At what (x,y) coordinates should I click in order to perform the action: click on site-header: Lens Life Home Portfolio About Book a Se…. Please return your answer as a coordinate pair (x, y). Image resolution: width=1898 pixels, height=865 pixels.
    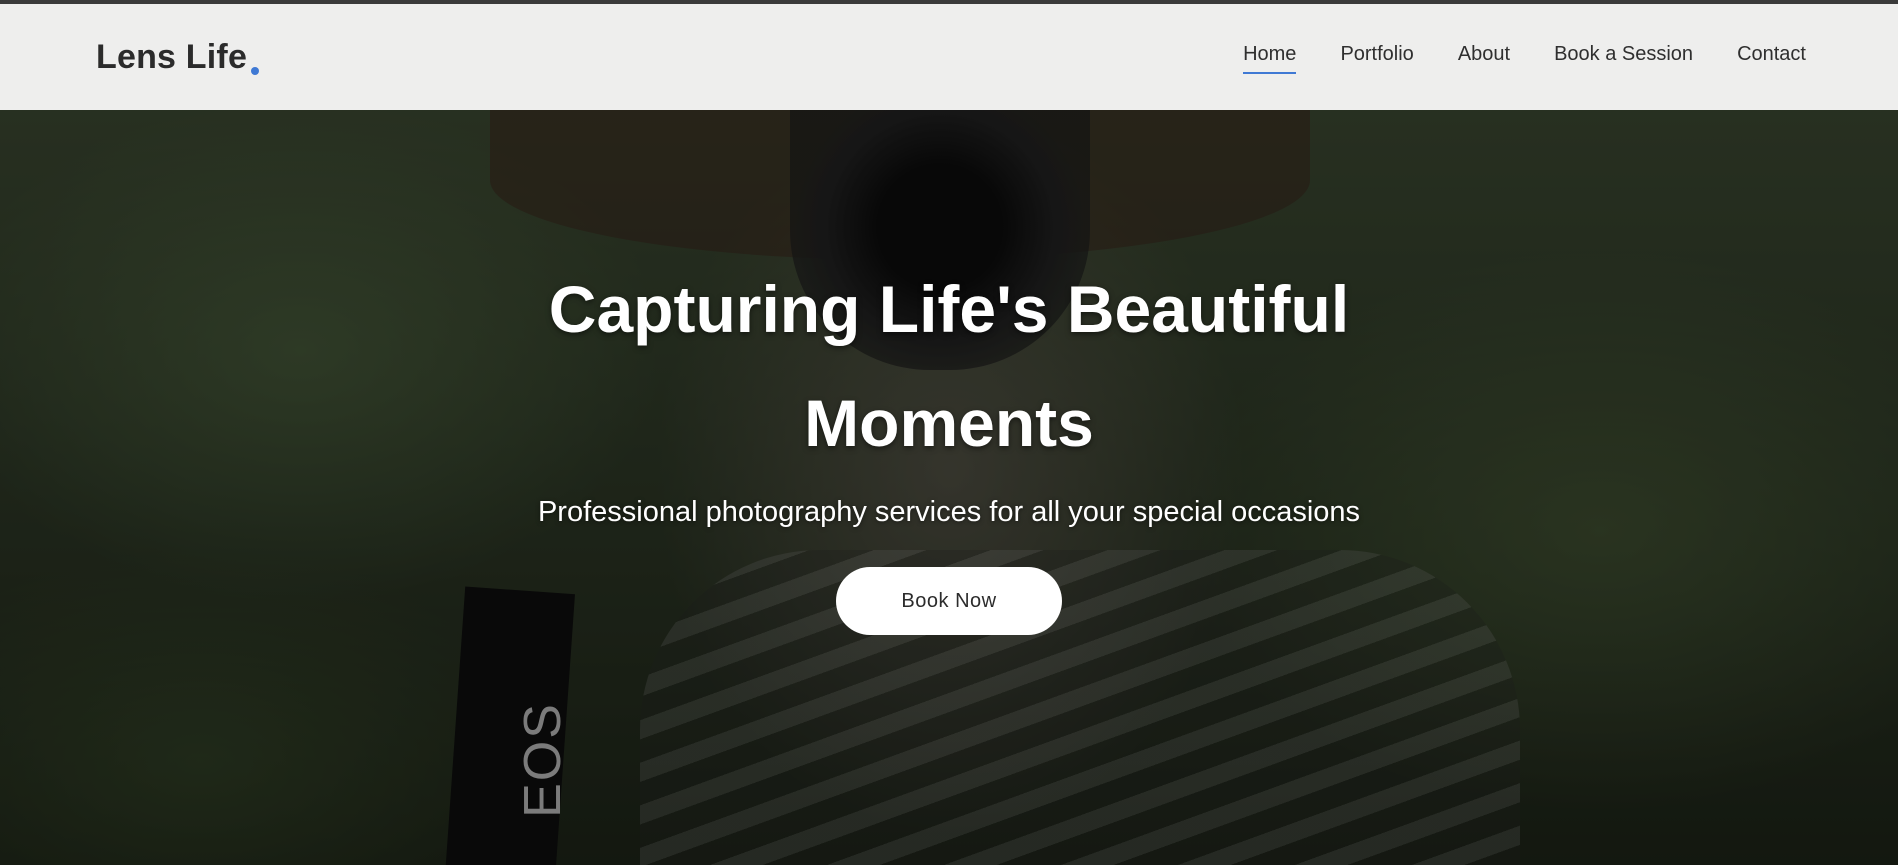
    Looking at the image, I should click on (949, 57).